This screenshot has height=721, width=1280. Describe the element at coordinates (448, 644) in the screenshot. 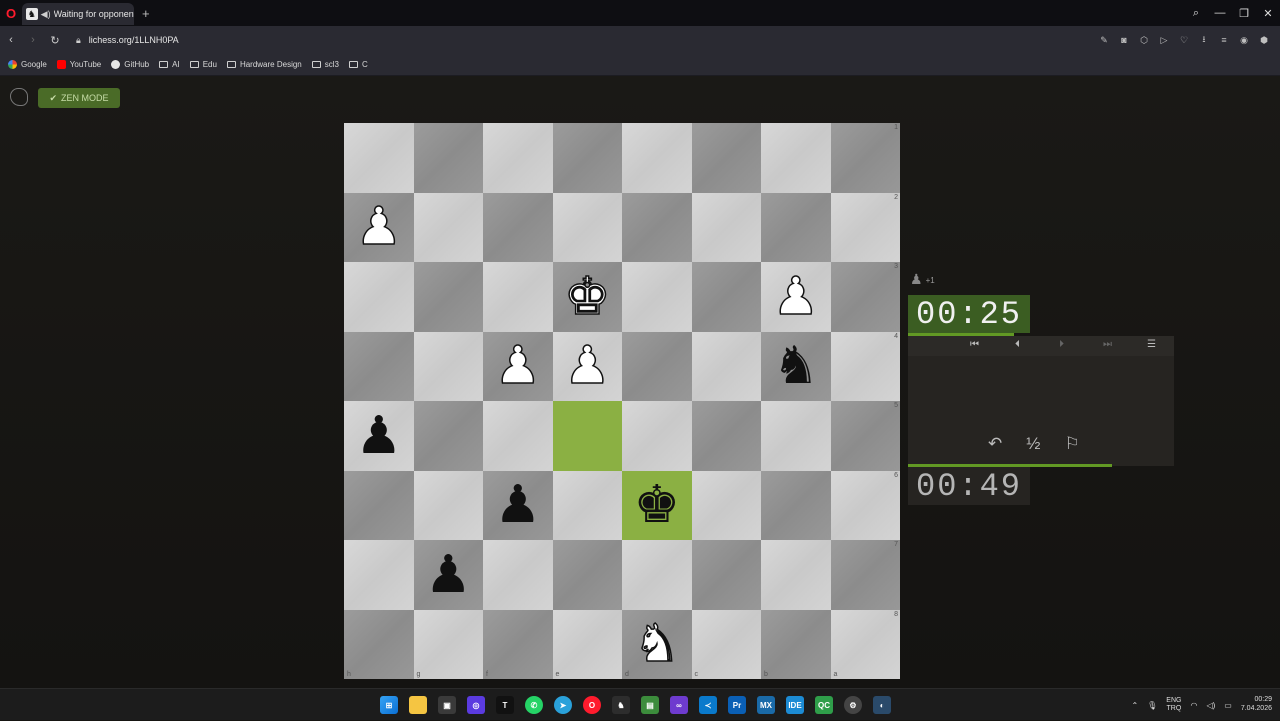

I see `board-square: g` at that location.